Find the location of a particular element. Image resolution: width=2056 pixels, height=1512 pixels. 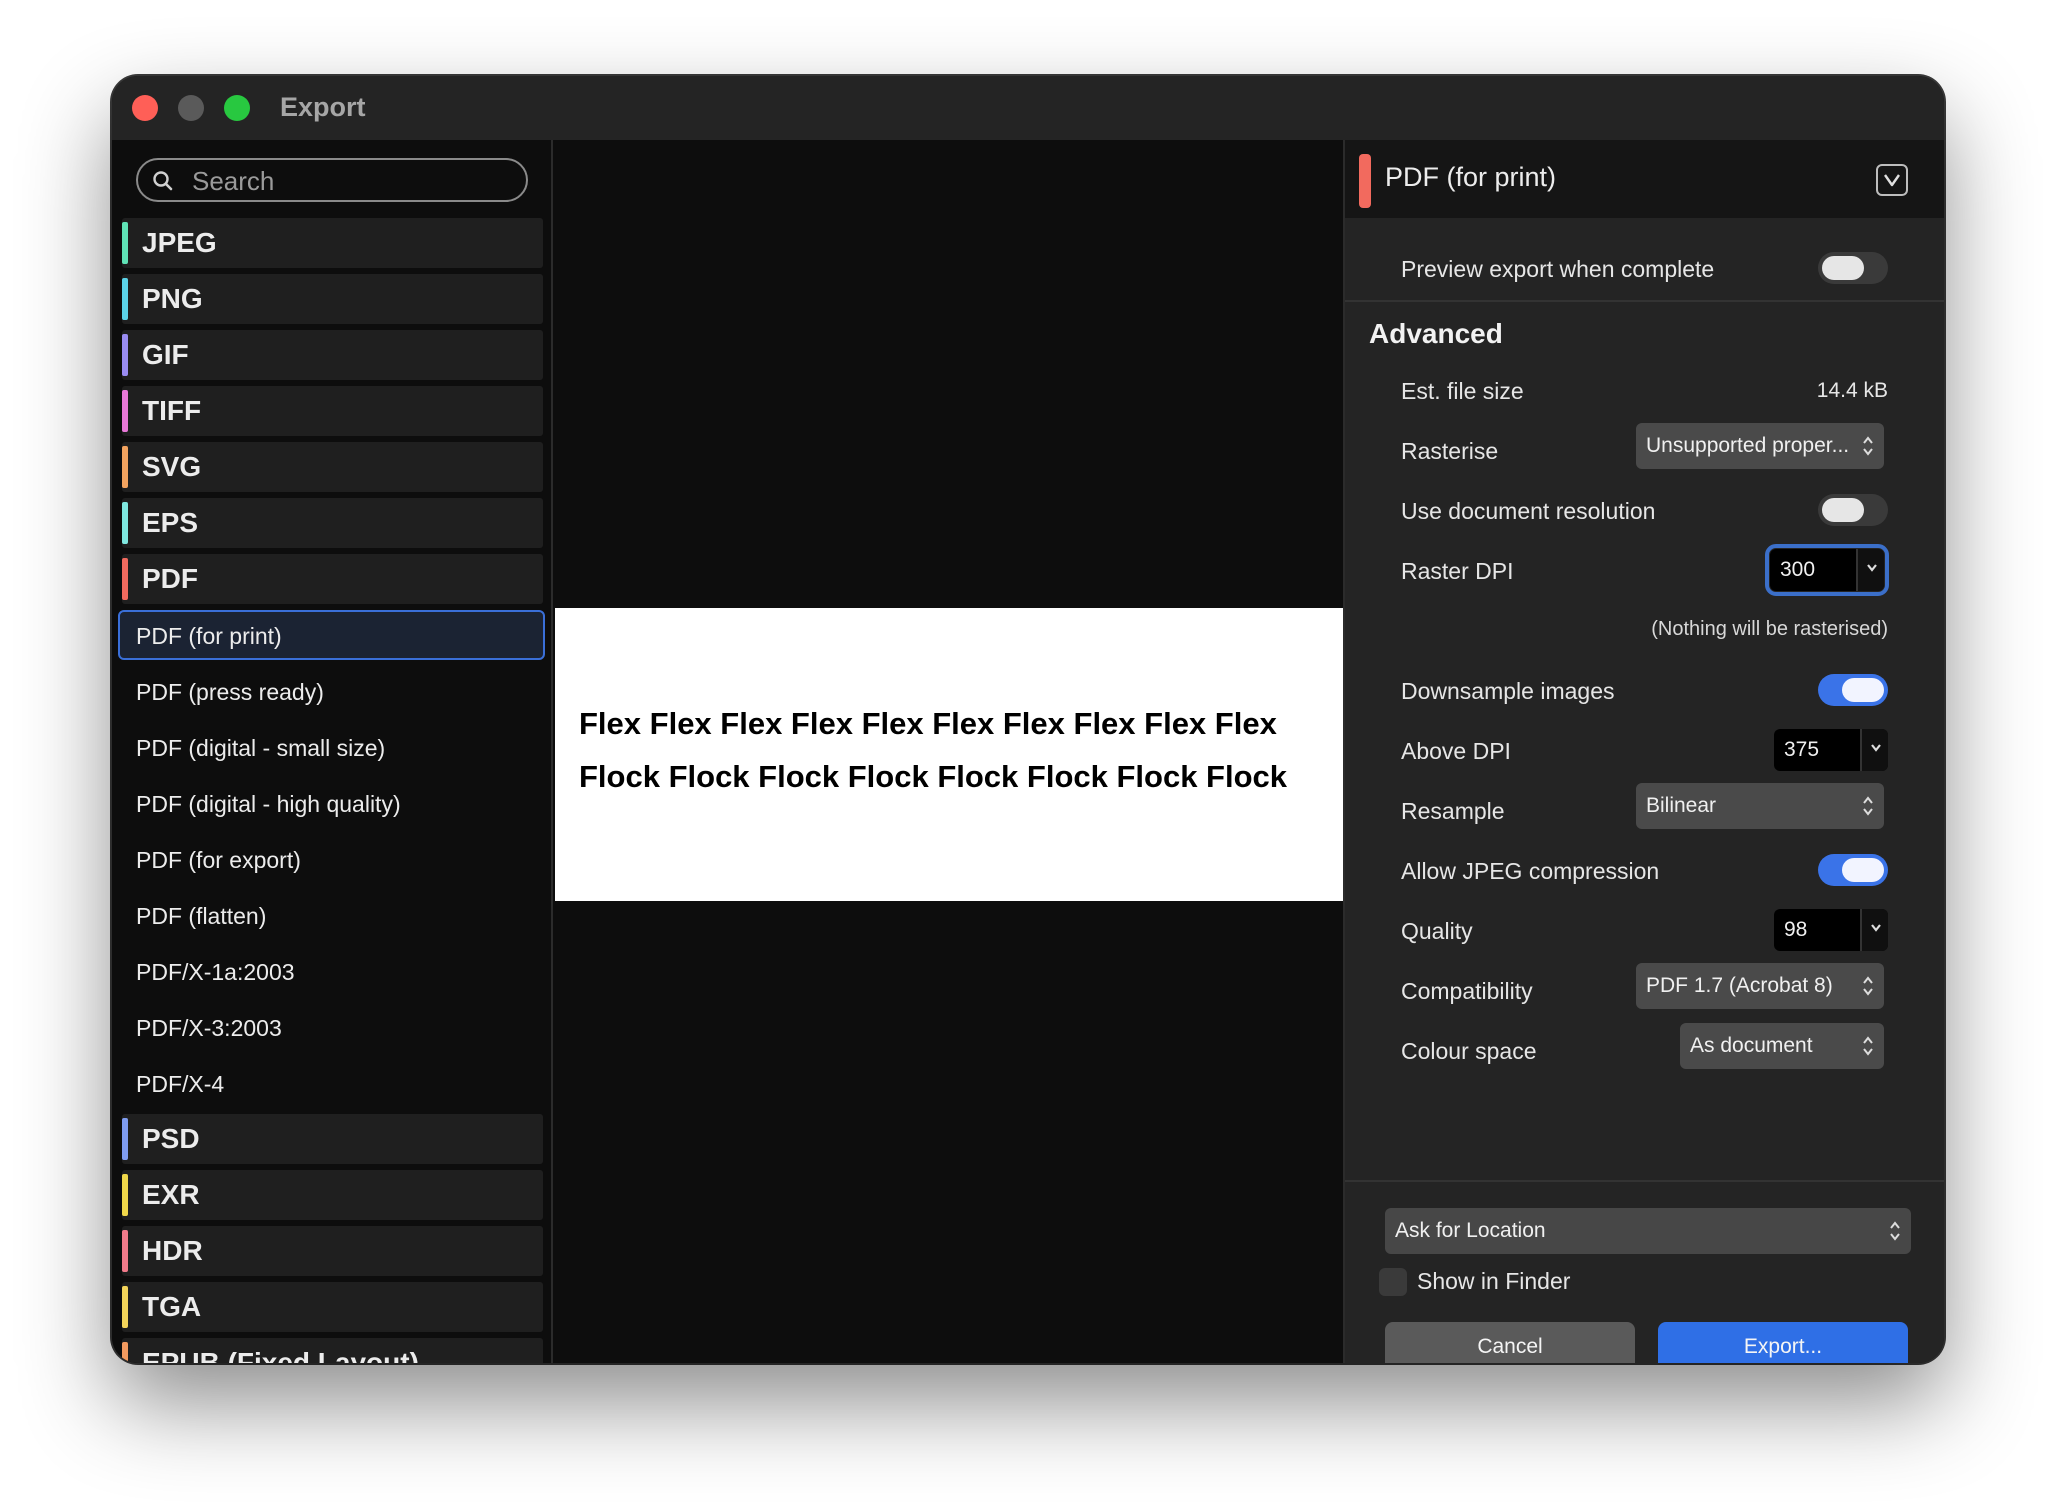

location-value: Ask for Location is located at coordinates (1470, 1230).